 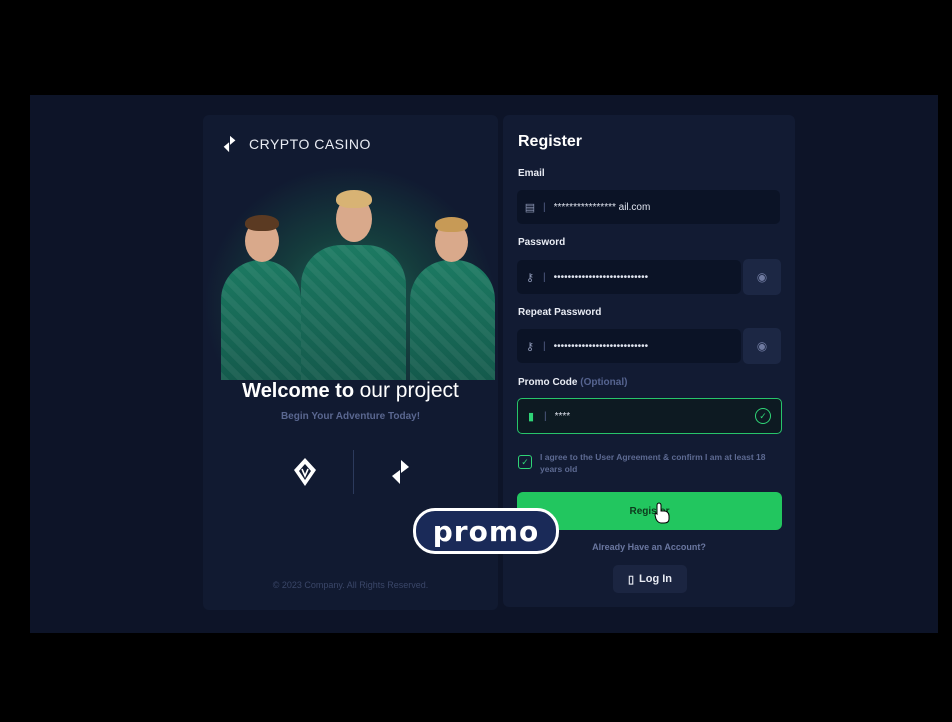 I want to click on repeat-password-field: ⚷ | •••••••••••••••••••••••••••, so click(x=629, y=346).